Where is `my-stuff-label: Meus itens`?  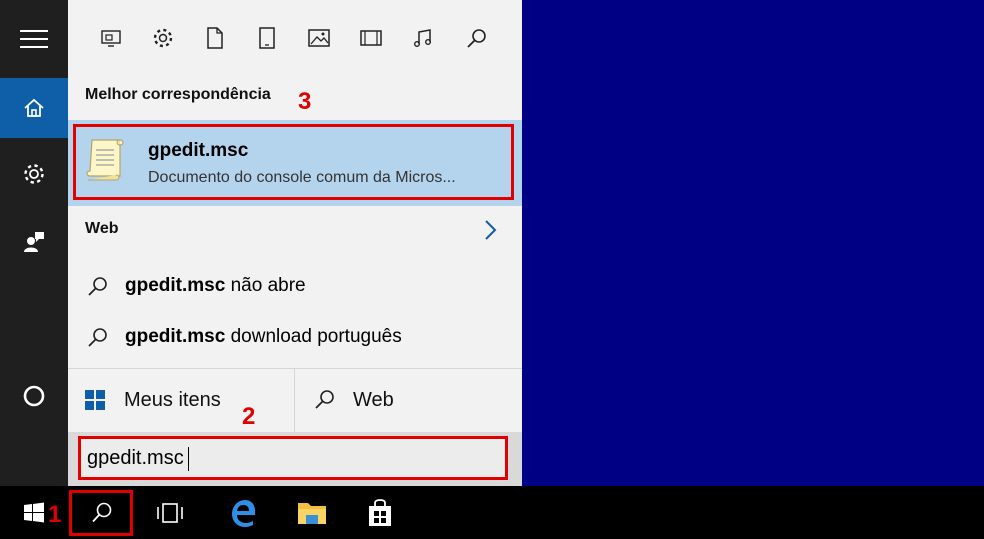
my-stuff-label: Meus itens is located at coordinates (172, 399).